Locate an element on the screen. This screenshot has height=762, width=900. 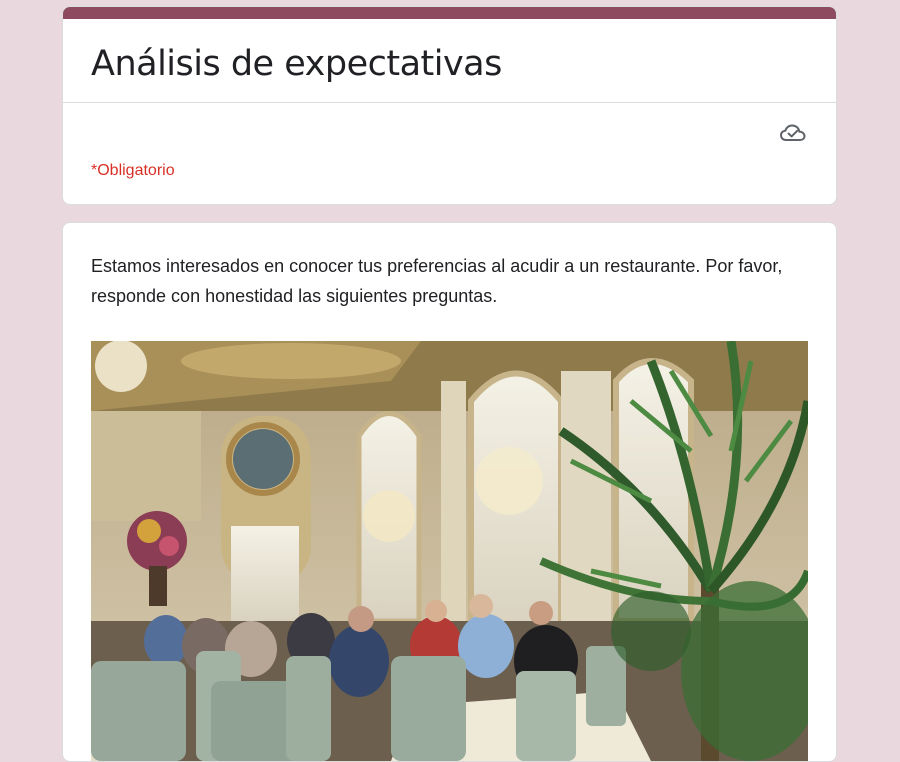
header-divider is located at coordinates (449, 102).